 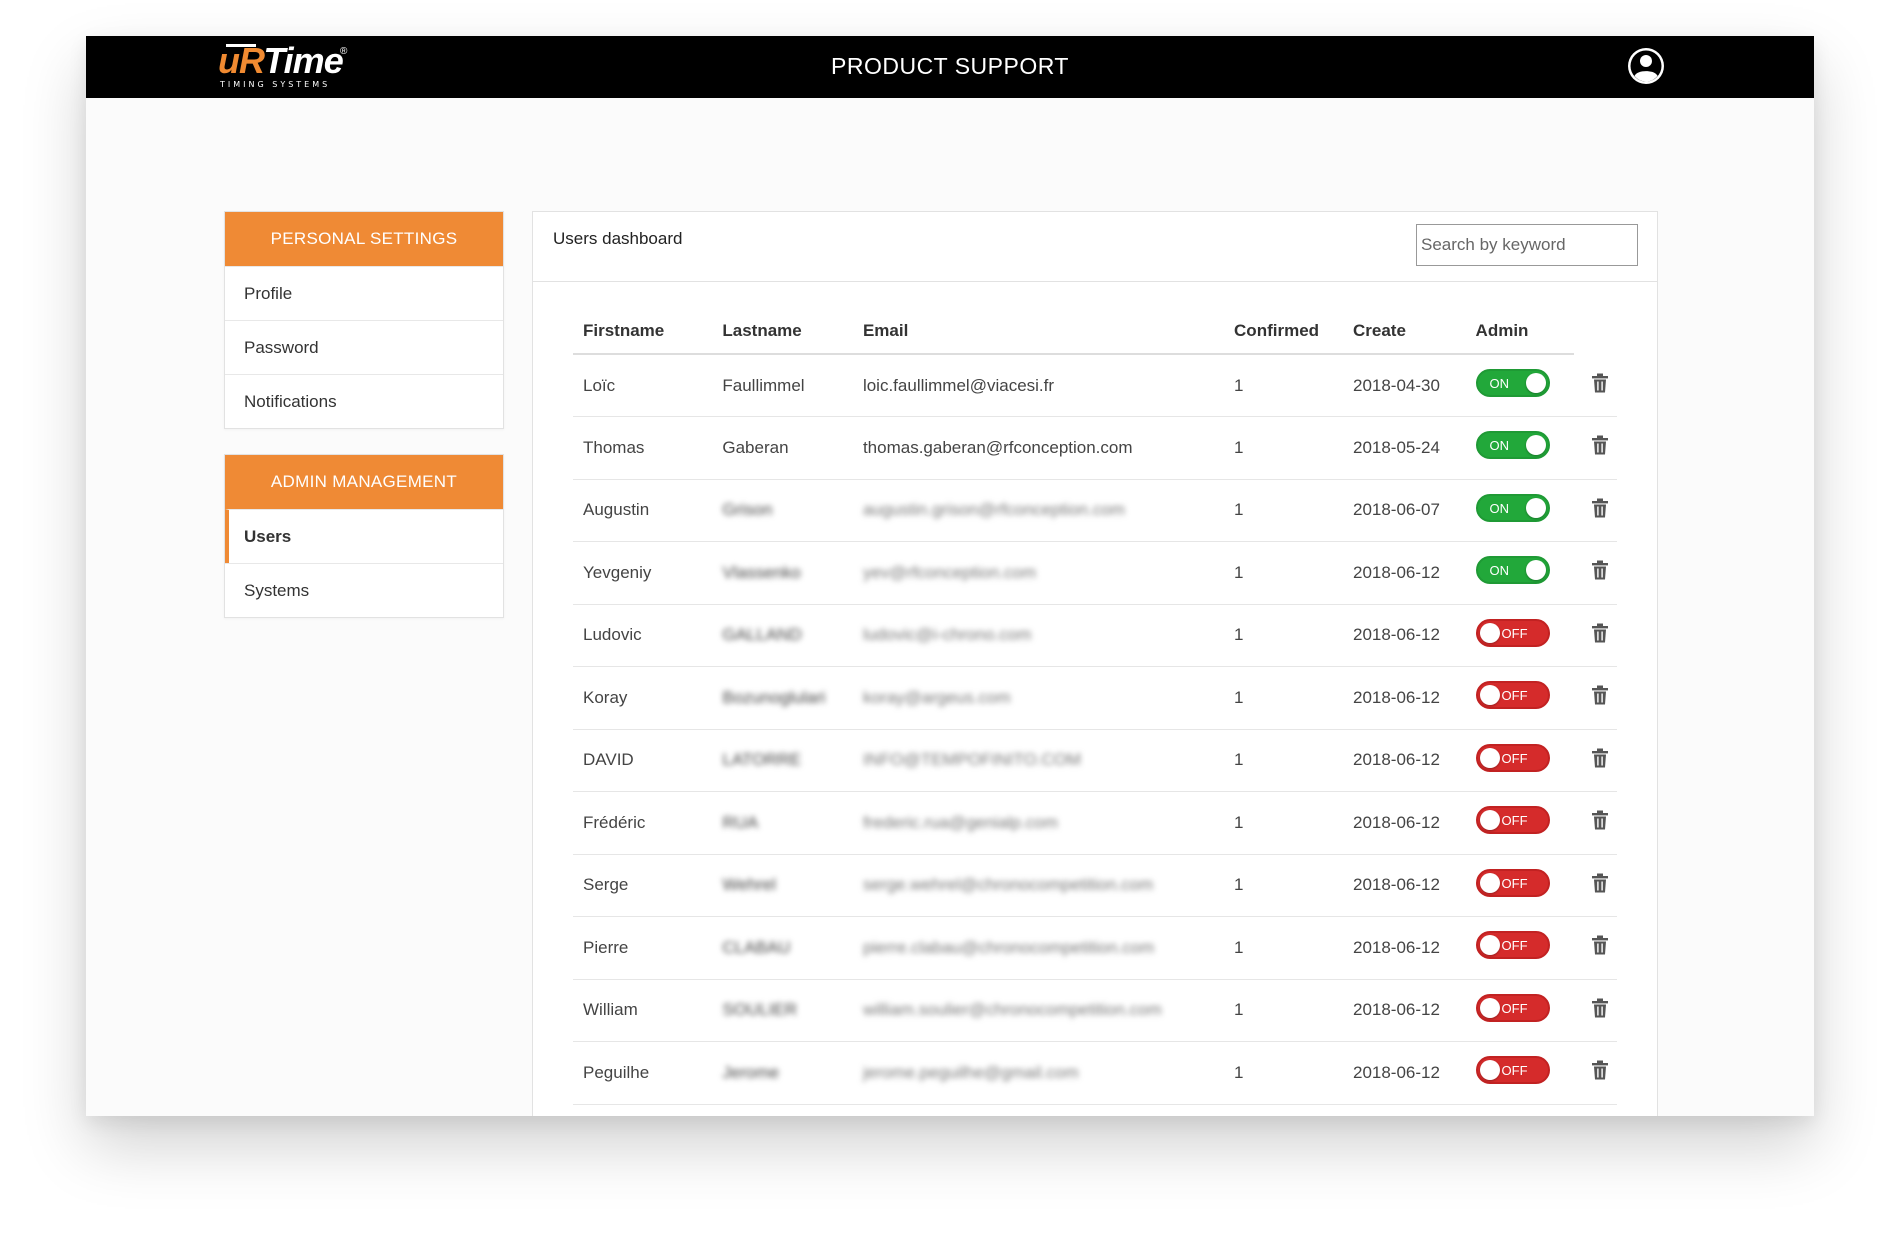 What do you see at coordinates (643, 948) in the screenshot?
I see `cell-firstname: Pierre` at bounding box center [643, 948].